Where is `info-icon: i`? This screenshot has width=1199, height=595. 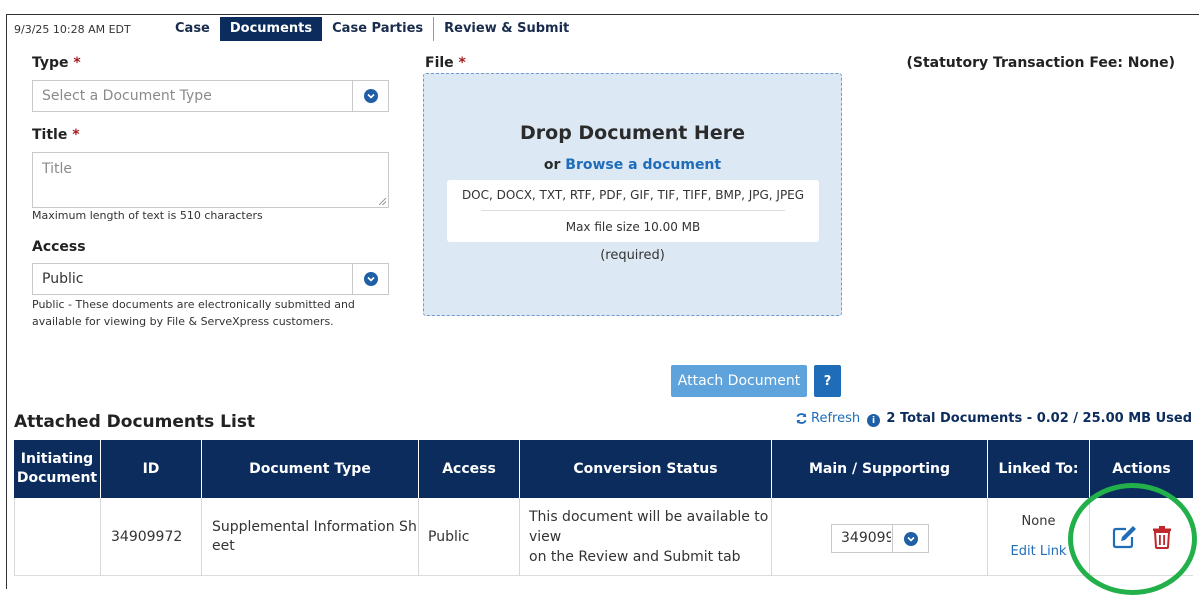
info-icon: i is located at coordinates (873, 420).